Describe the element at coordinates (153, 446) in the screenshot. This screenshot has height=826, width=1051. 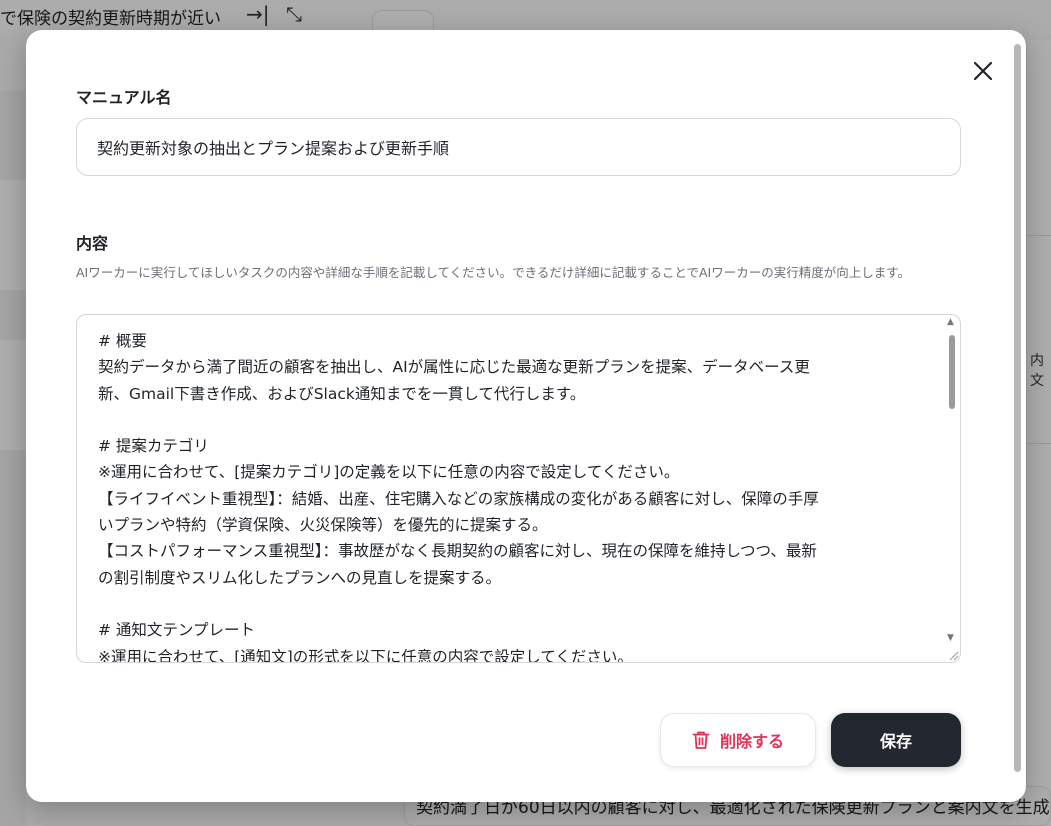
I see `content-line: # 提案カテゴリ` at that location.